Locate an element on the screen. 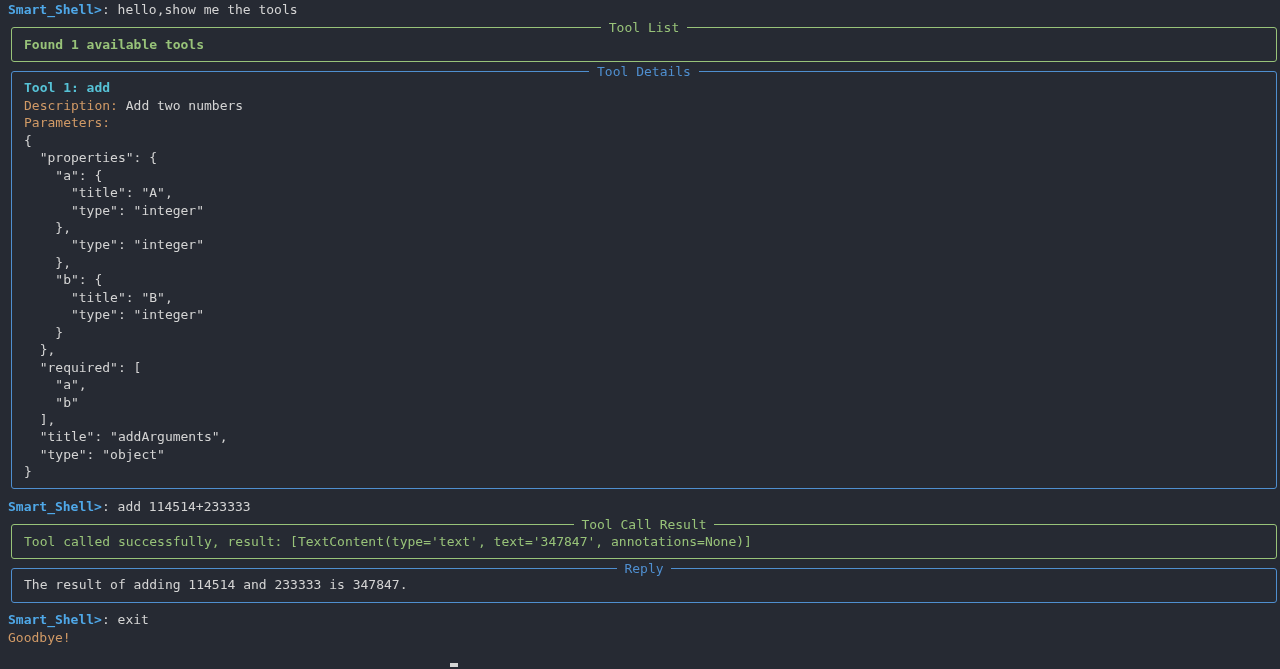 The width and height of the screenshot is (1280, 669). output-line: "title": "A", is located at coordinates (121, 193).